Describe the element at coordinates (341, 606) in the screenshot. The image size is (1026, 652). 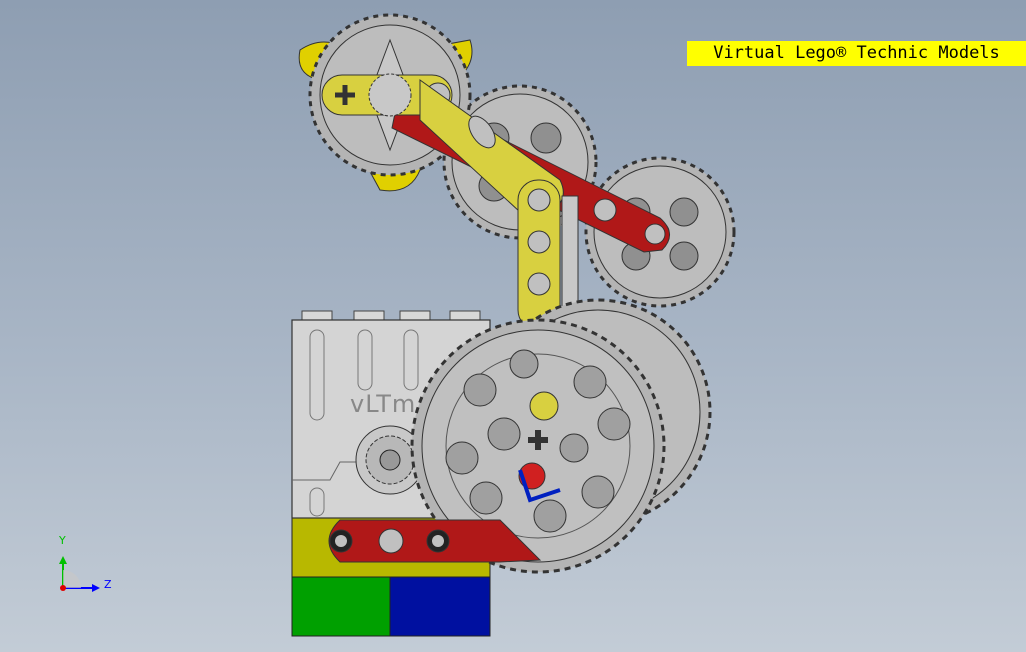
I see `green-brick` at that location.